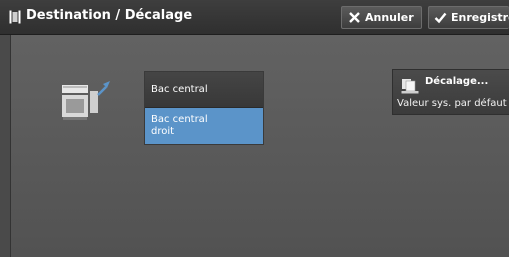 The image size is (509, 257). What do you see at coordinates (179, 89) in the screenshot?
I see `option-bac-central-label: Bac central` at bounding box center [179, 89].